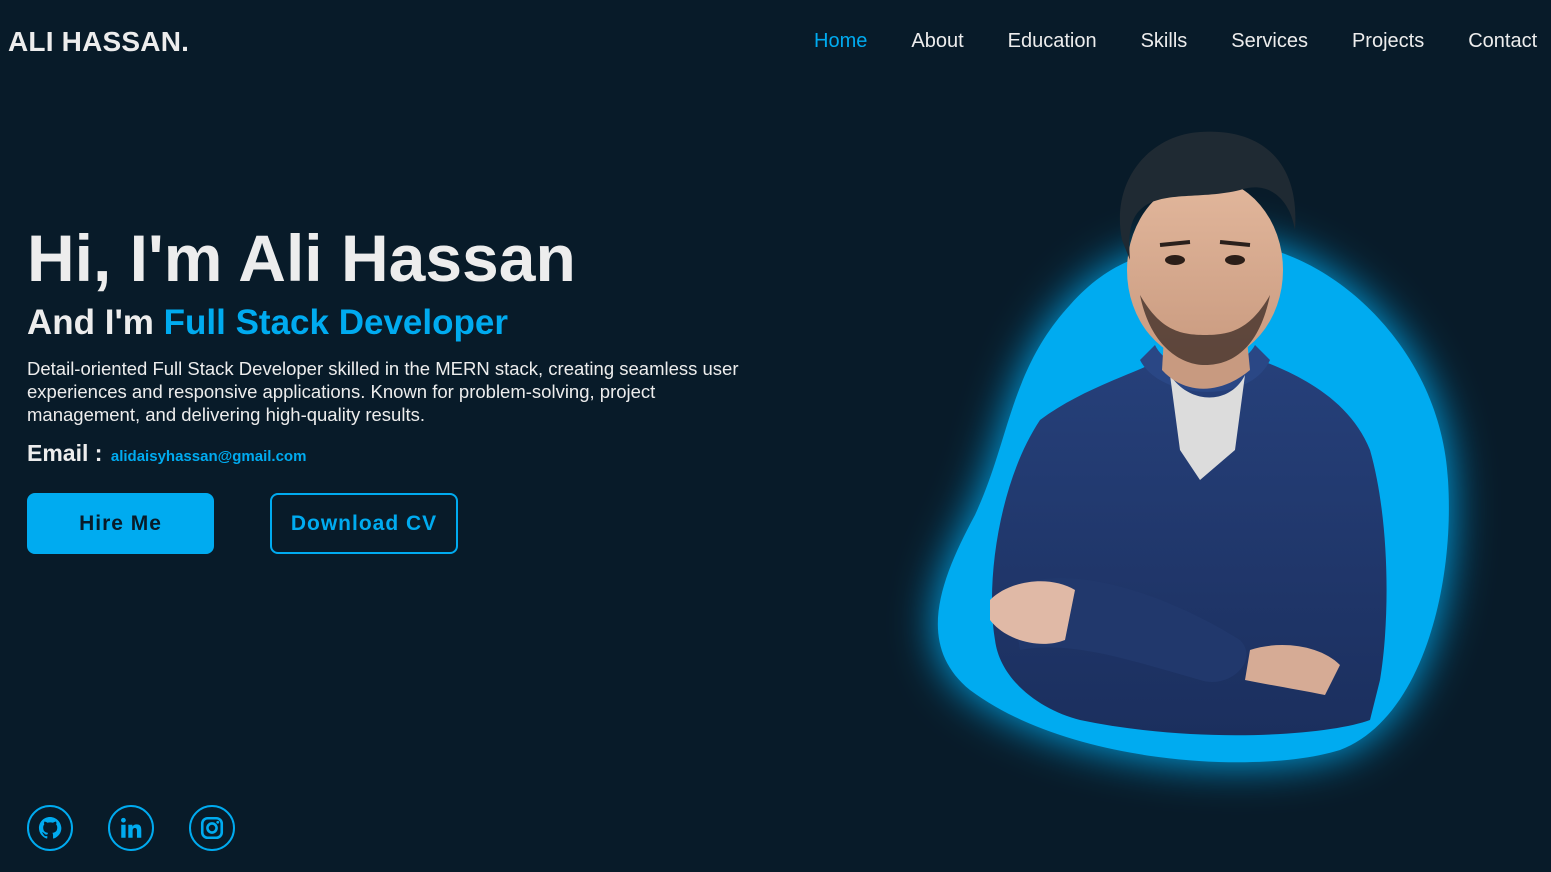 This screenshot has width=1551, height=872. What do you see at coordinates (937, 41) in the screenshot?
I see `nav-about: About` at bounding box center [937, 41].